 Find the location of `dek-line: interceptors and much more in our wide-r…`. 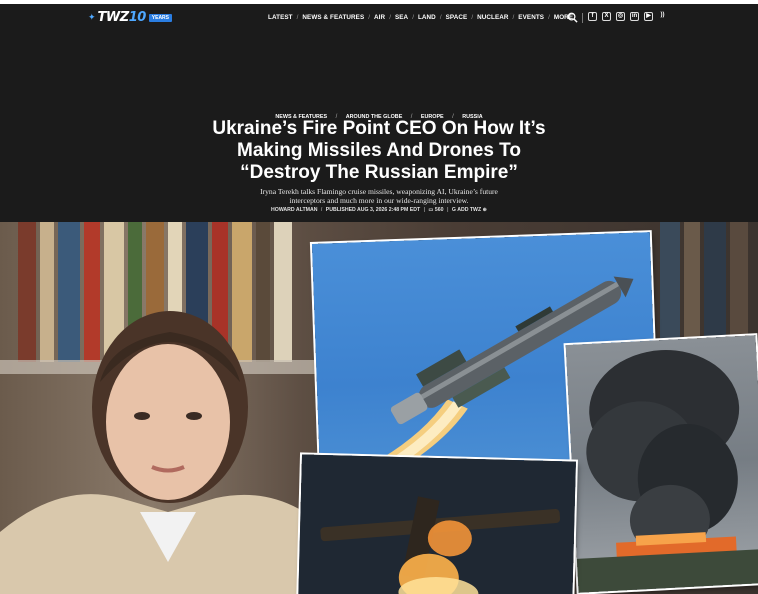

dek-line: interceptors and much more in our wide-r… is located at coordinates (379, 200).